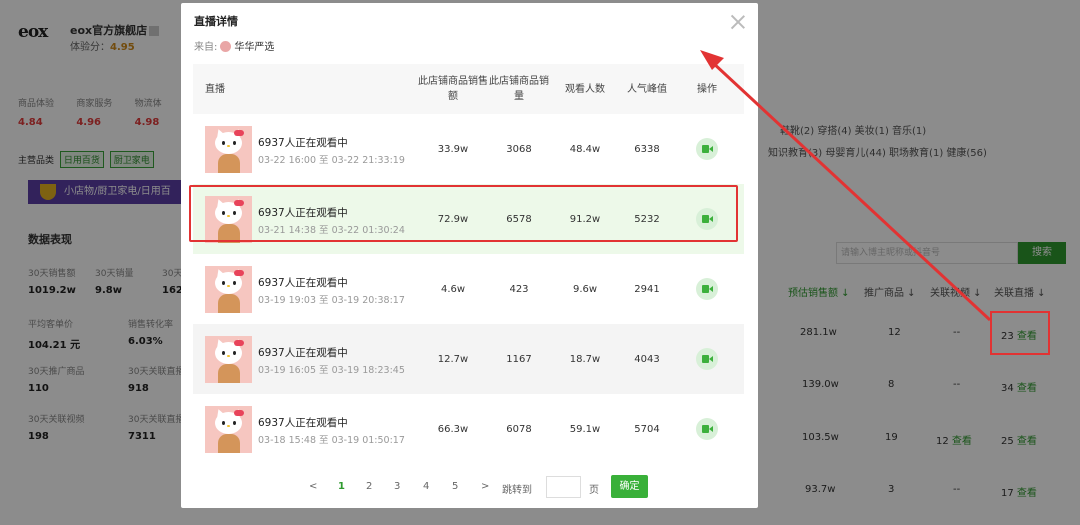 The width and height of the screenshot is (1080, 525). I want to click on cell-sales: 4.6w, so click(453, 289).